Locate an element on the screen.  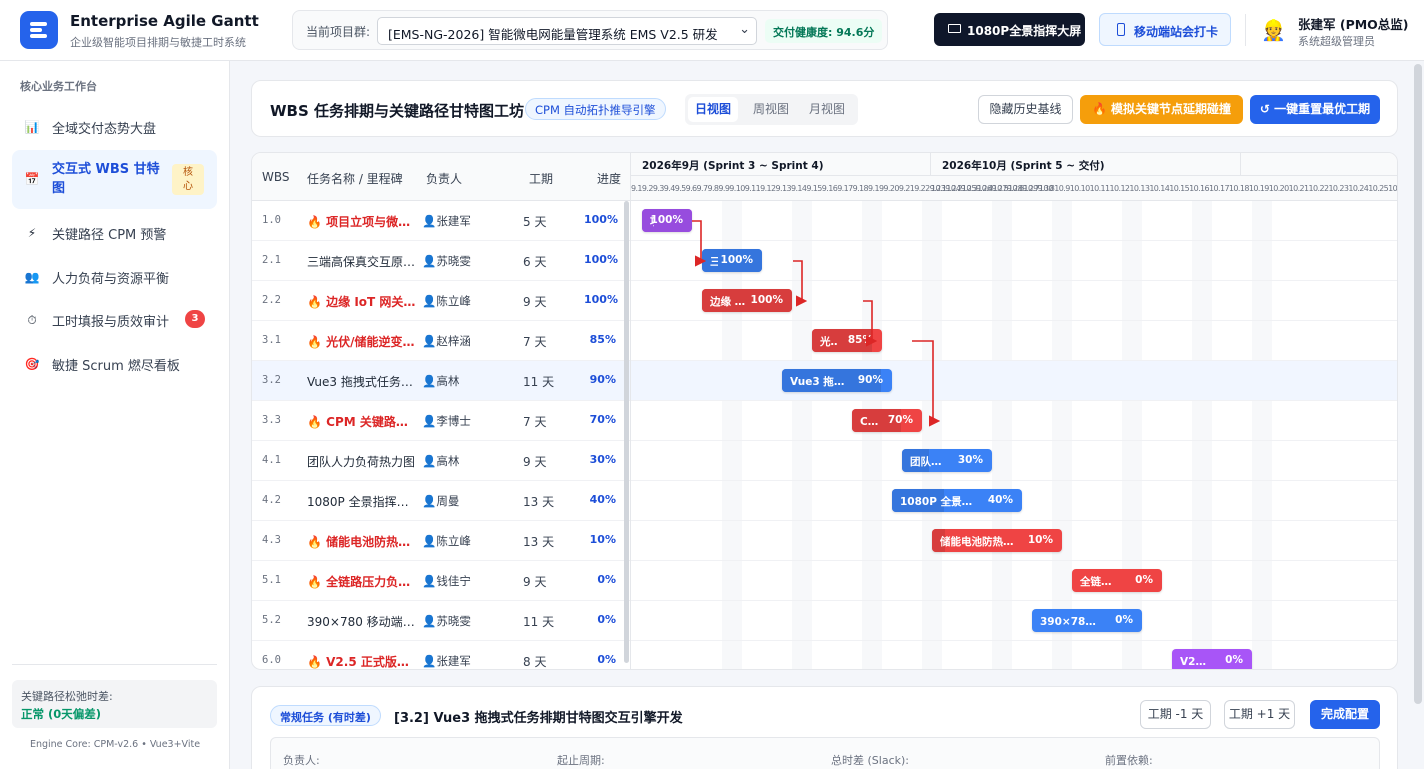
task-duration: 13 天 is located at coordinates (539, 542).